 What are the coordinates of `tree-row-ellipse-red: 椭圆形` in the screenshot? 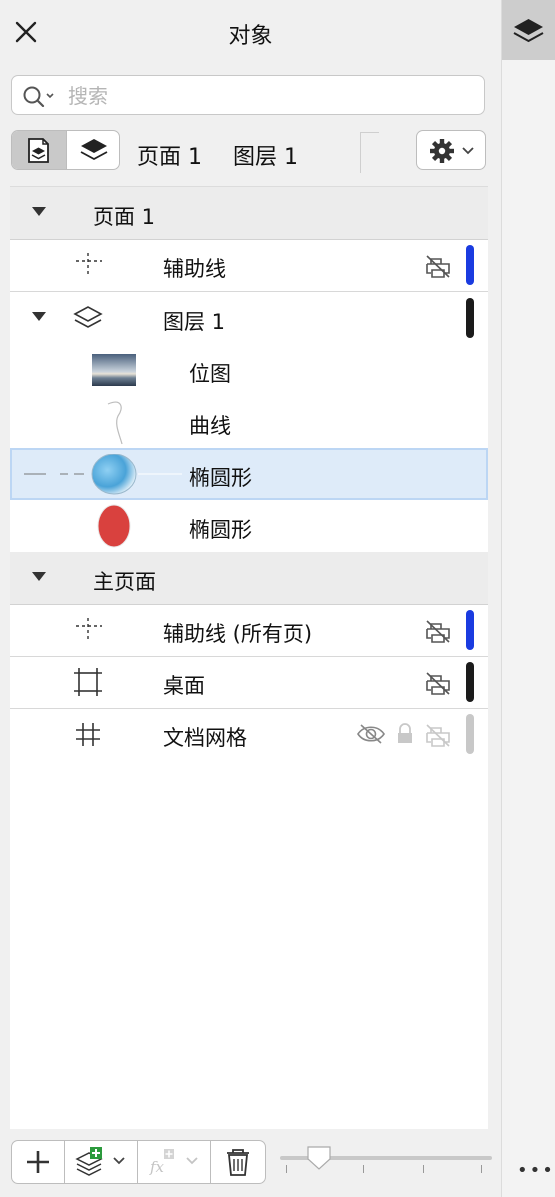 It's located at (249, 526).